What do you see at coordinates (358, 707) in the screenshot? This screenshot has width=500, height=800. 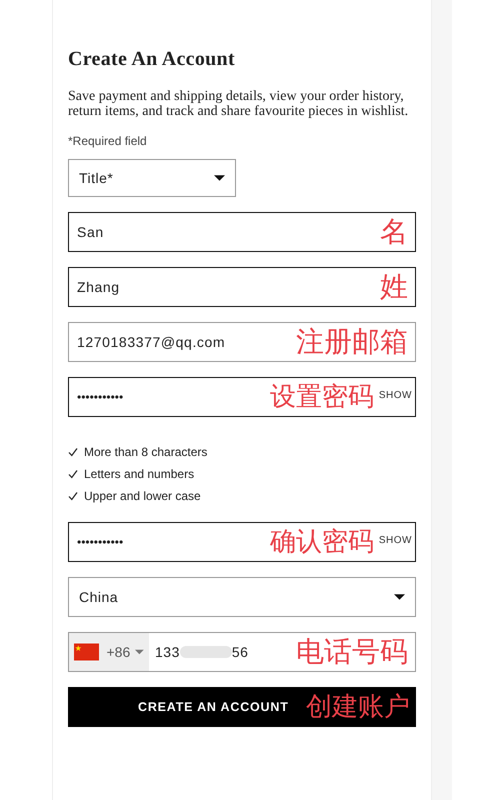 I see `annotation-label: 创建账户` at bounding box center [358, 707].